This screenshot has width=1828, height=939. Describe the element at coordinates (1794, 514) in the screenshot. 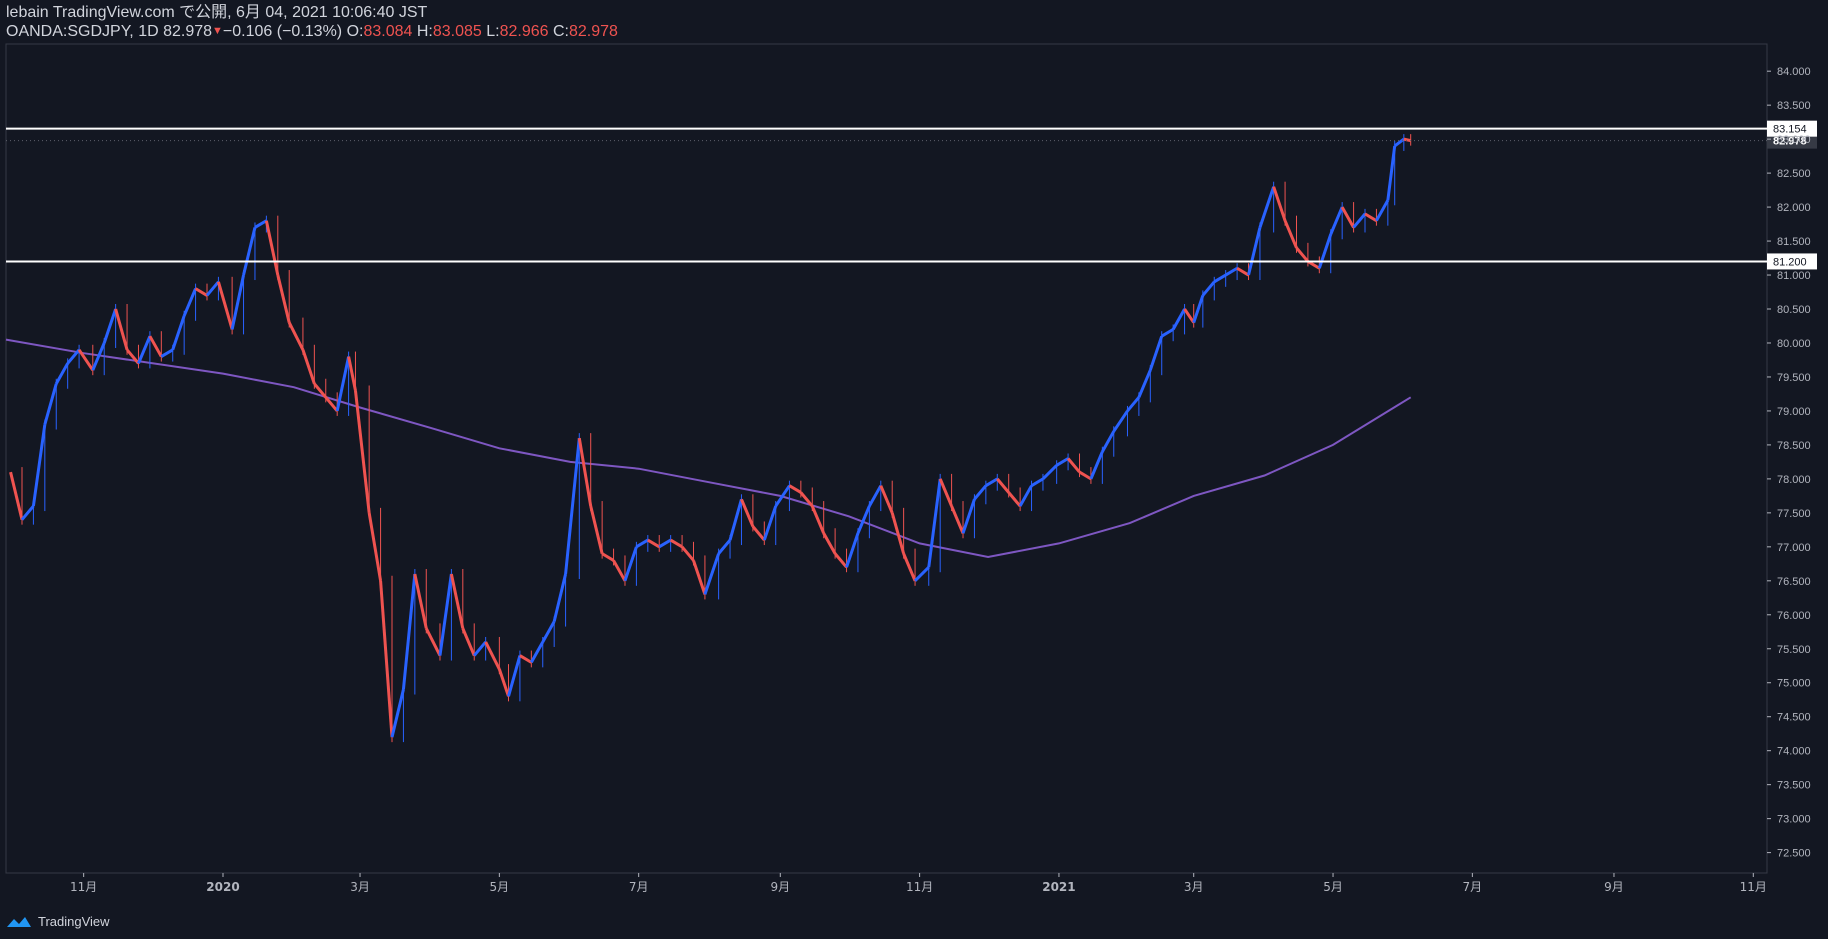

I see `y-tick-label: 77.500` at that location.